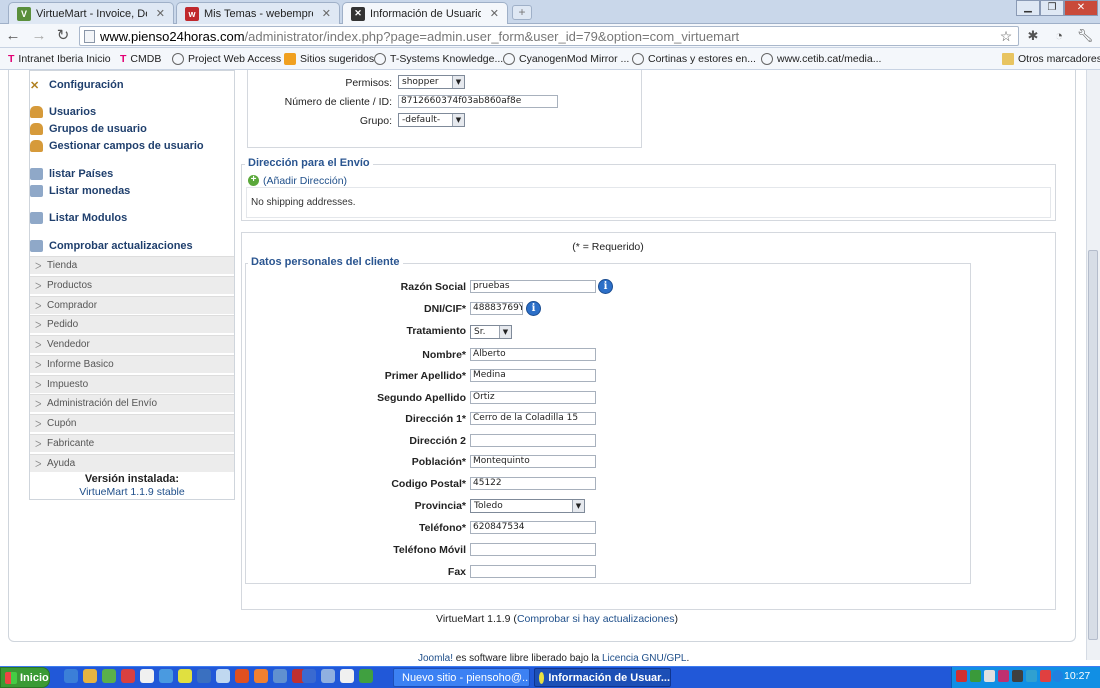 The image size is (1100, 688). I want to click on sidebar-link-actualizaciones: Comprobar actualizaciones, so click(111, 246).